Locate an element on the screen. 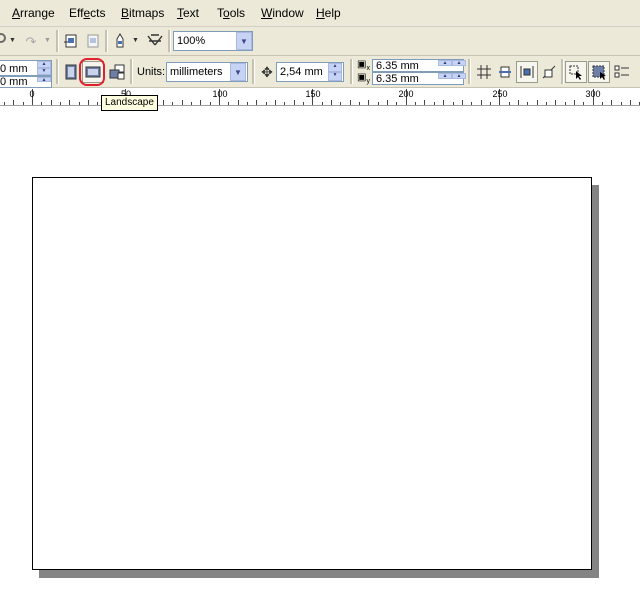 The width and height of the screenshot is (640, 593). menu-text: Text is located at coordinates (188, 13).